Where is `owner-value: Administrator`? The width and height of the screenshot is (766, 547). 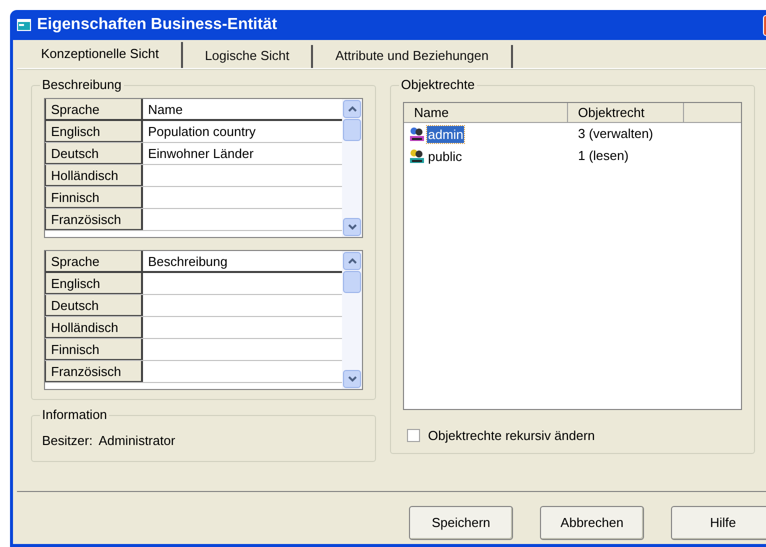
owner-value: Administrator is located at coordinates (137, 441).